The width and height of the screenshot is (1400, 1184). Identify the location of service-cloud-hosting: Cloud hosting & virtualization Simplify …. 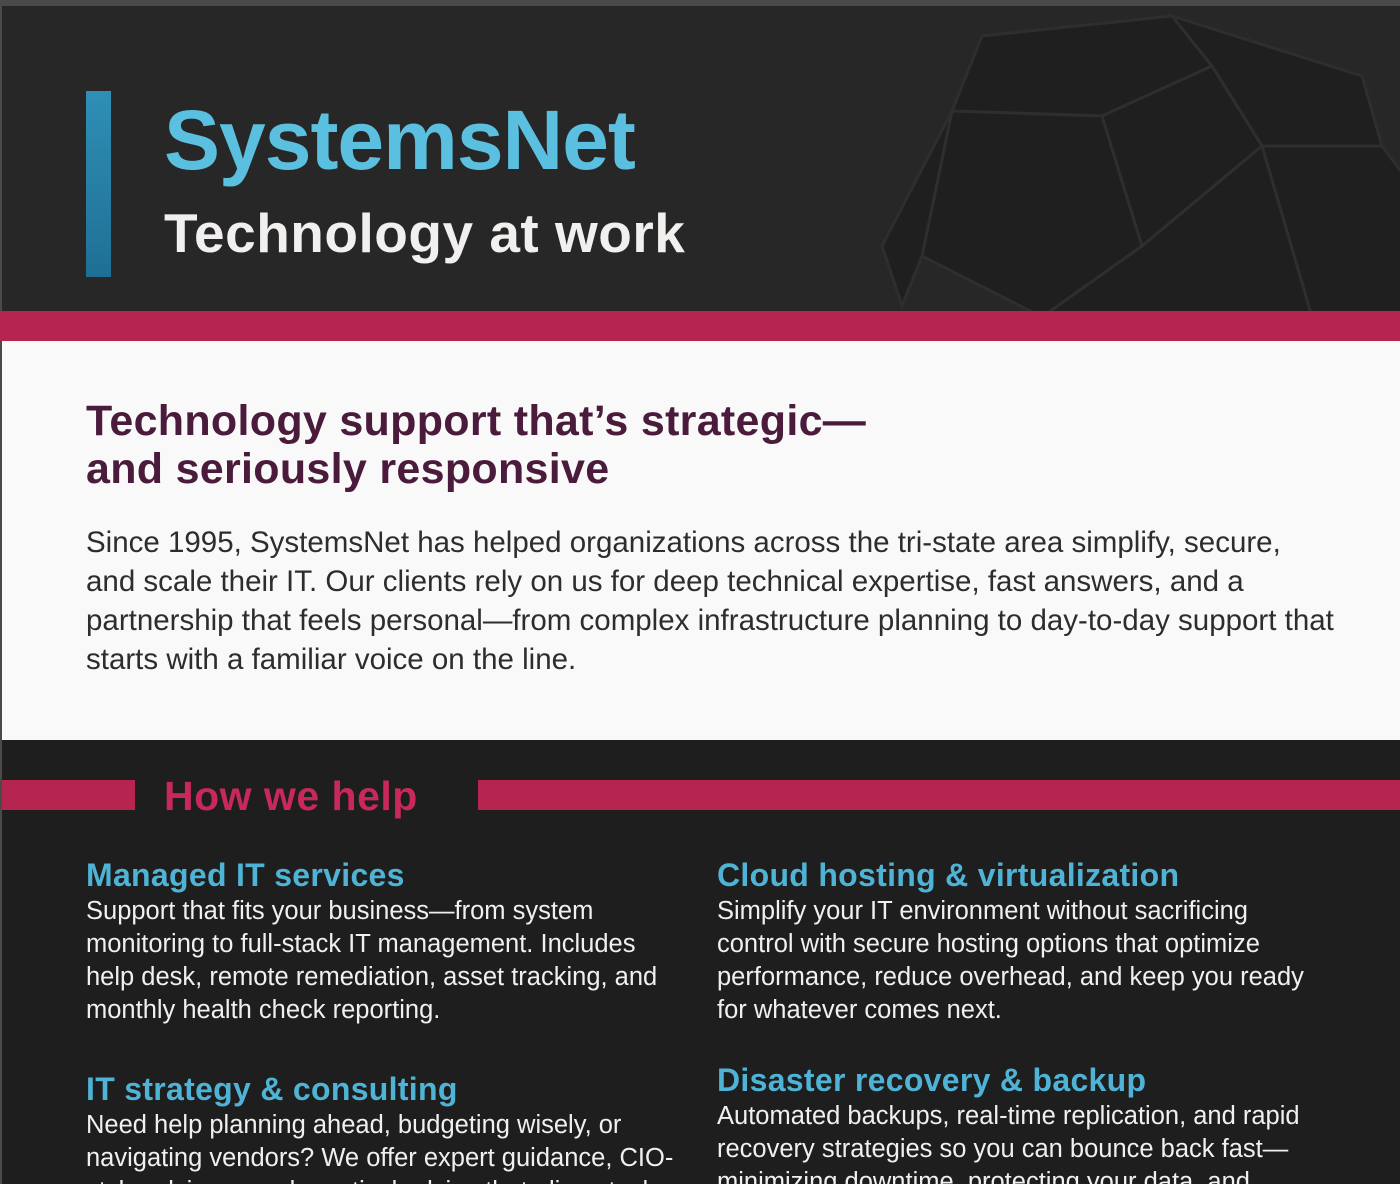
(1017, 942).